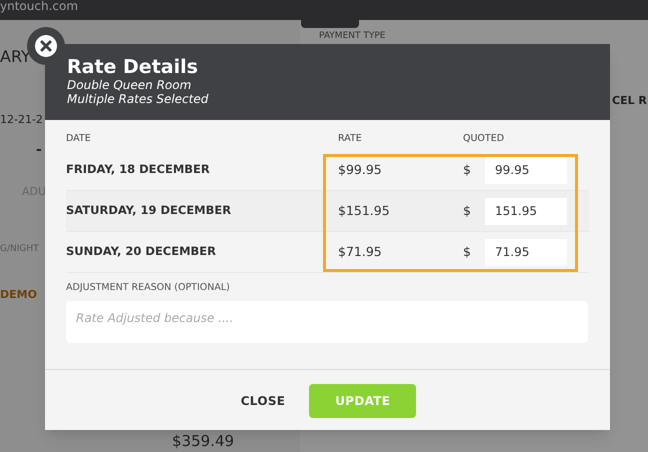 This screenshot has height=452, width=648. Describe the element at coordinates (263, 401) in the screenshot. I see `close-button: CLOSE` at that location.